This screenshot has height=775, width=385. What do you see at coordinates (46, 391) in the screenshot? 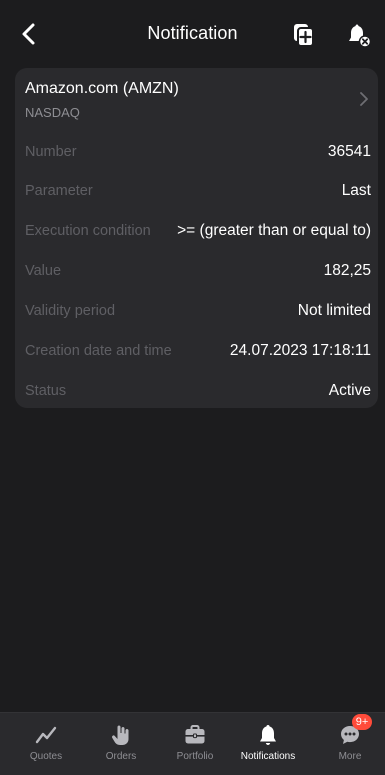
I see `detail-label: Status` at bounding box center [46, 391].